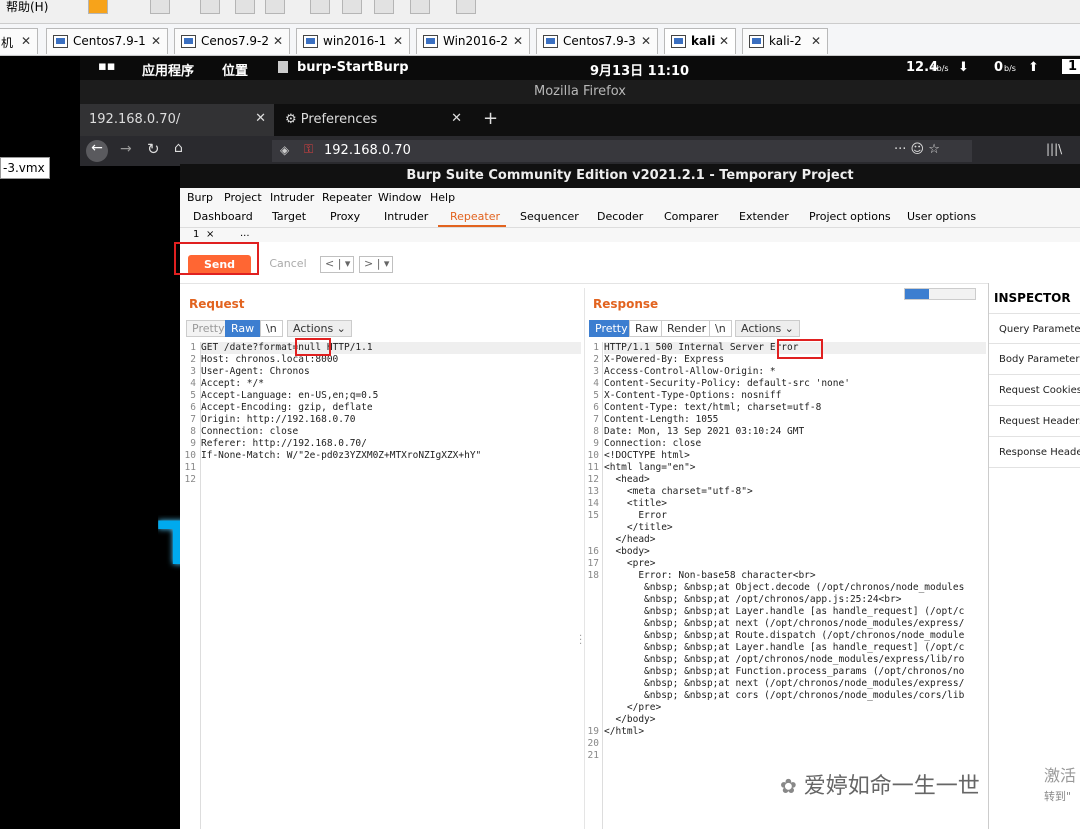  Describe the element at coordinates (177, 120) in the screenshot. I see `firefox-tab: 192.168.0.70/ ✕` at that location.